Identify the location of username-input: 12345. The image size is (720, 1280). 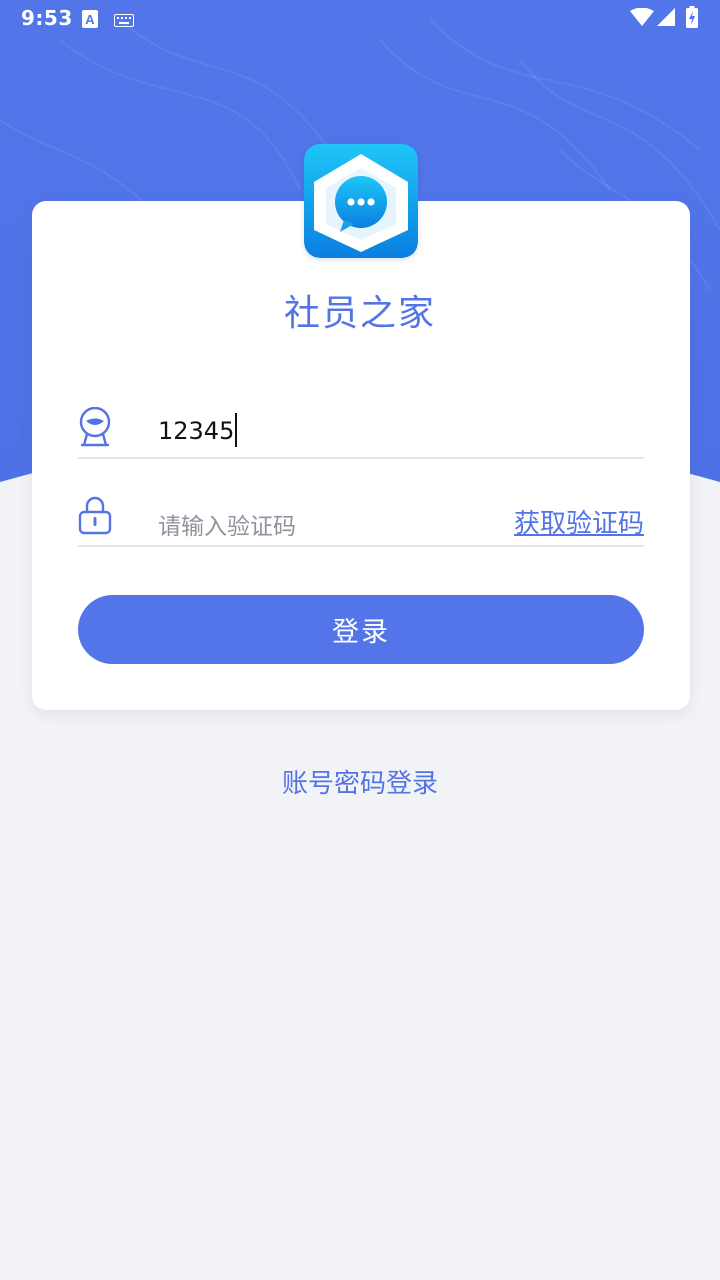
(198, 430).